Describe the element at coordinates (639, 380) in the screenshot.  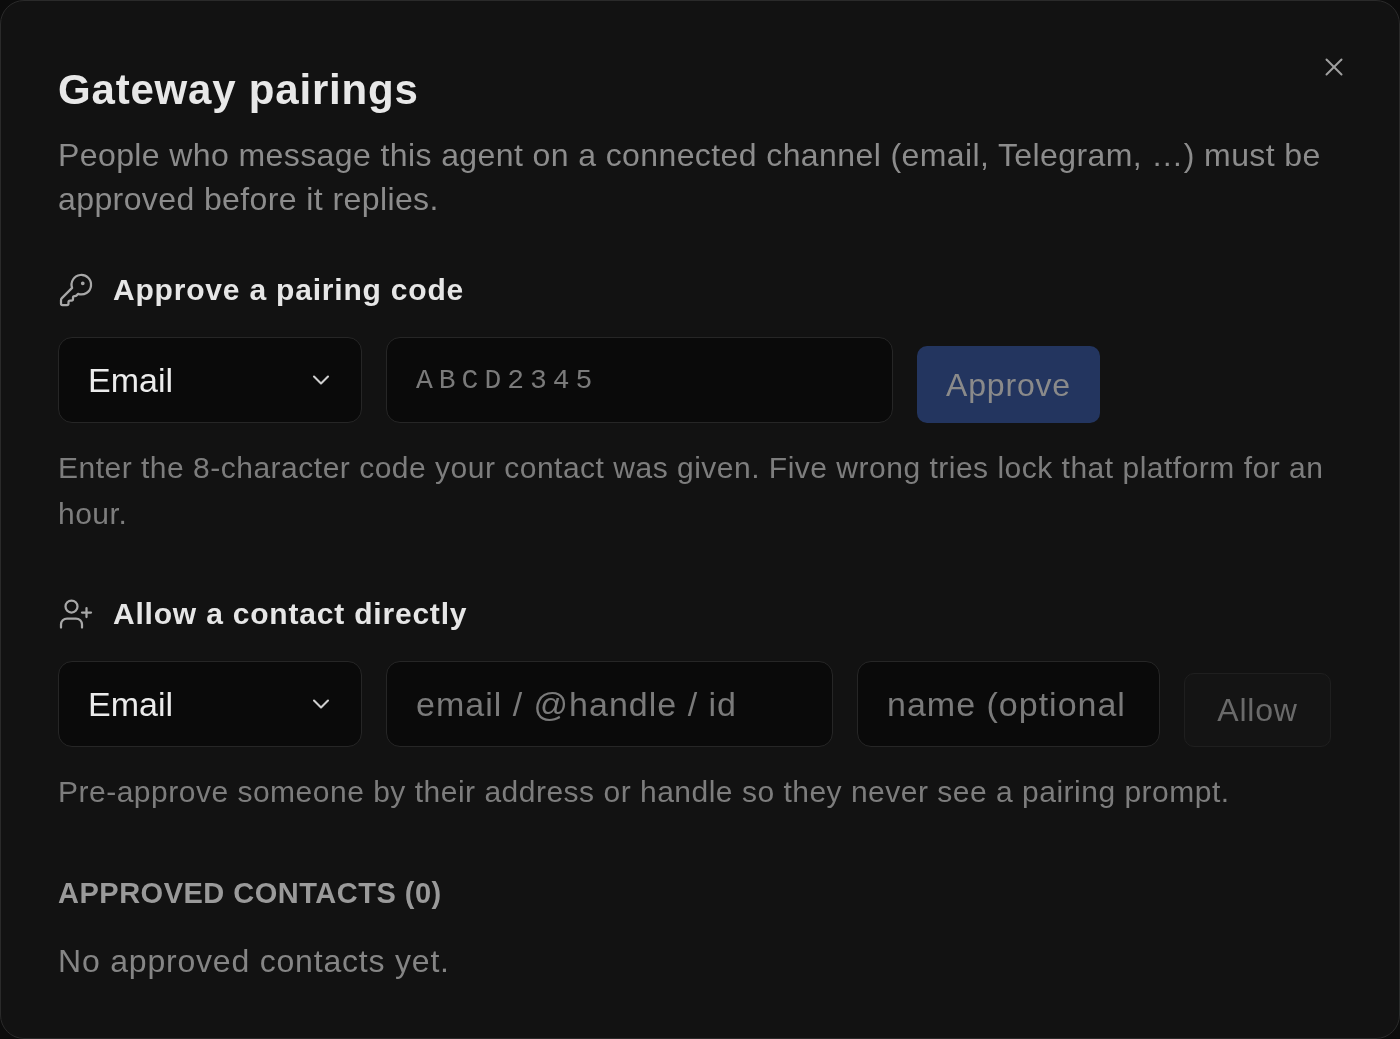
I see `code-input-field: ABCD2345` at that location.